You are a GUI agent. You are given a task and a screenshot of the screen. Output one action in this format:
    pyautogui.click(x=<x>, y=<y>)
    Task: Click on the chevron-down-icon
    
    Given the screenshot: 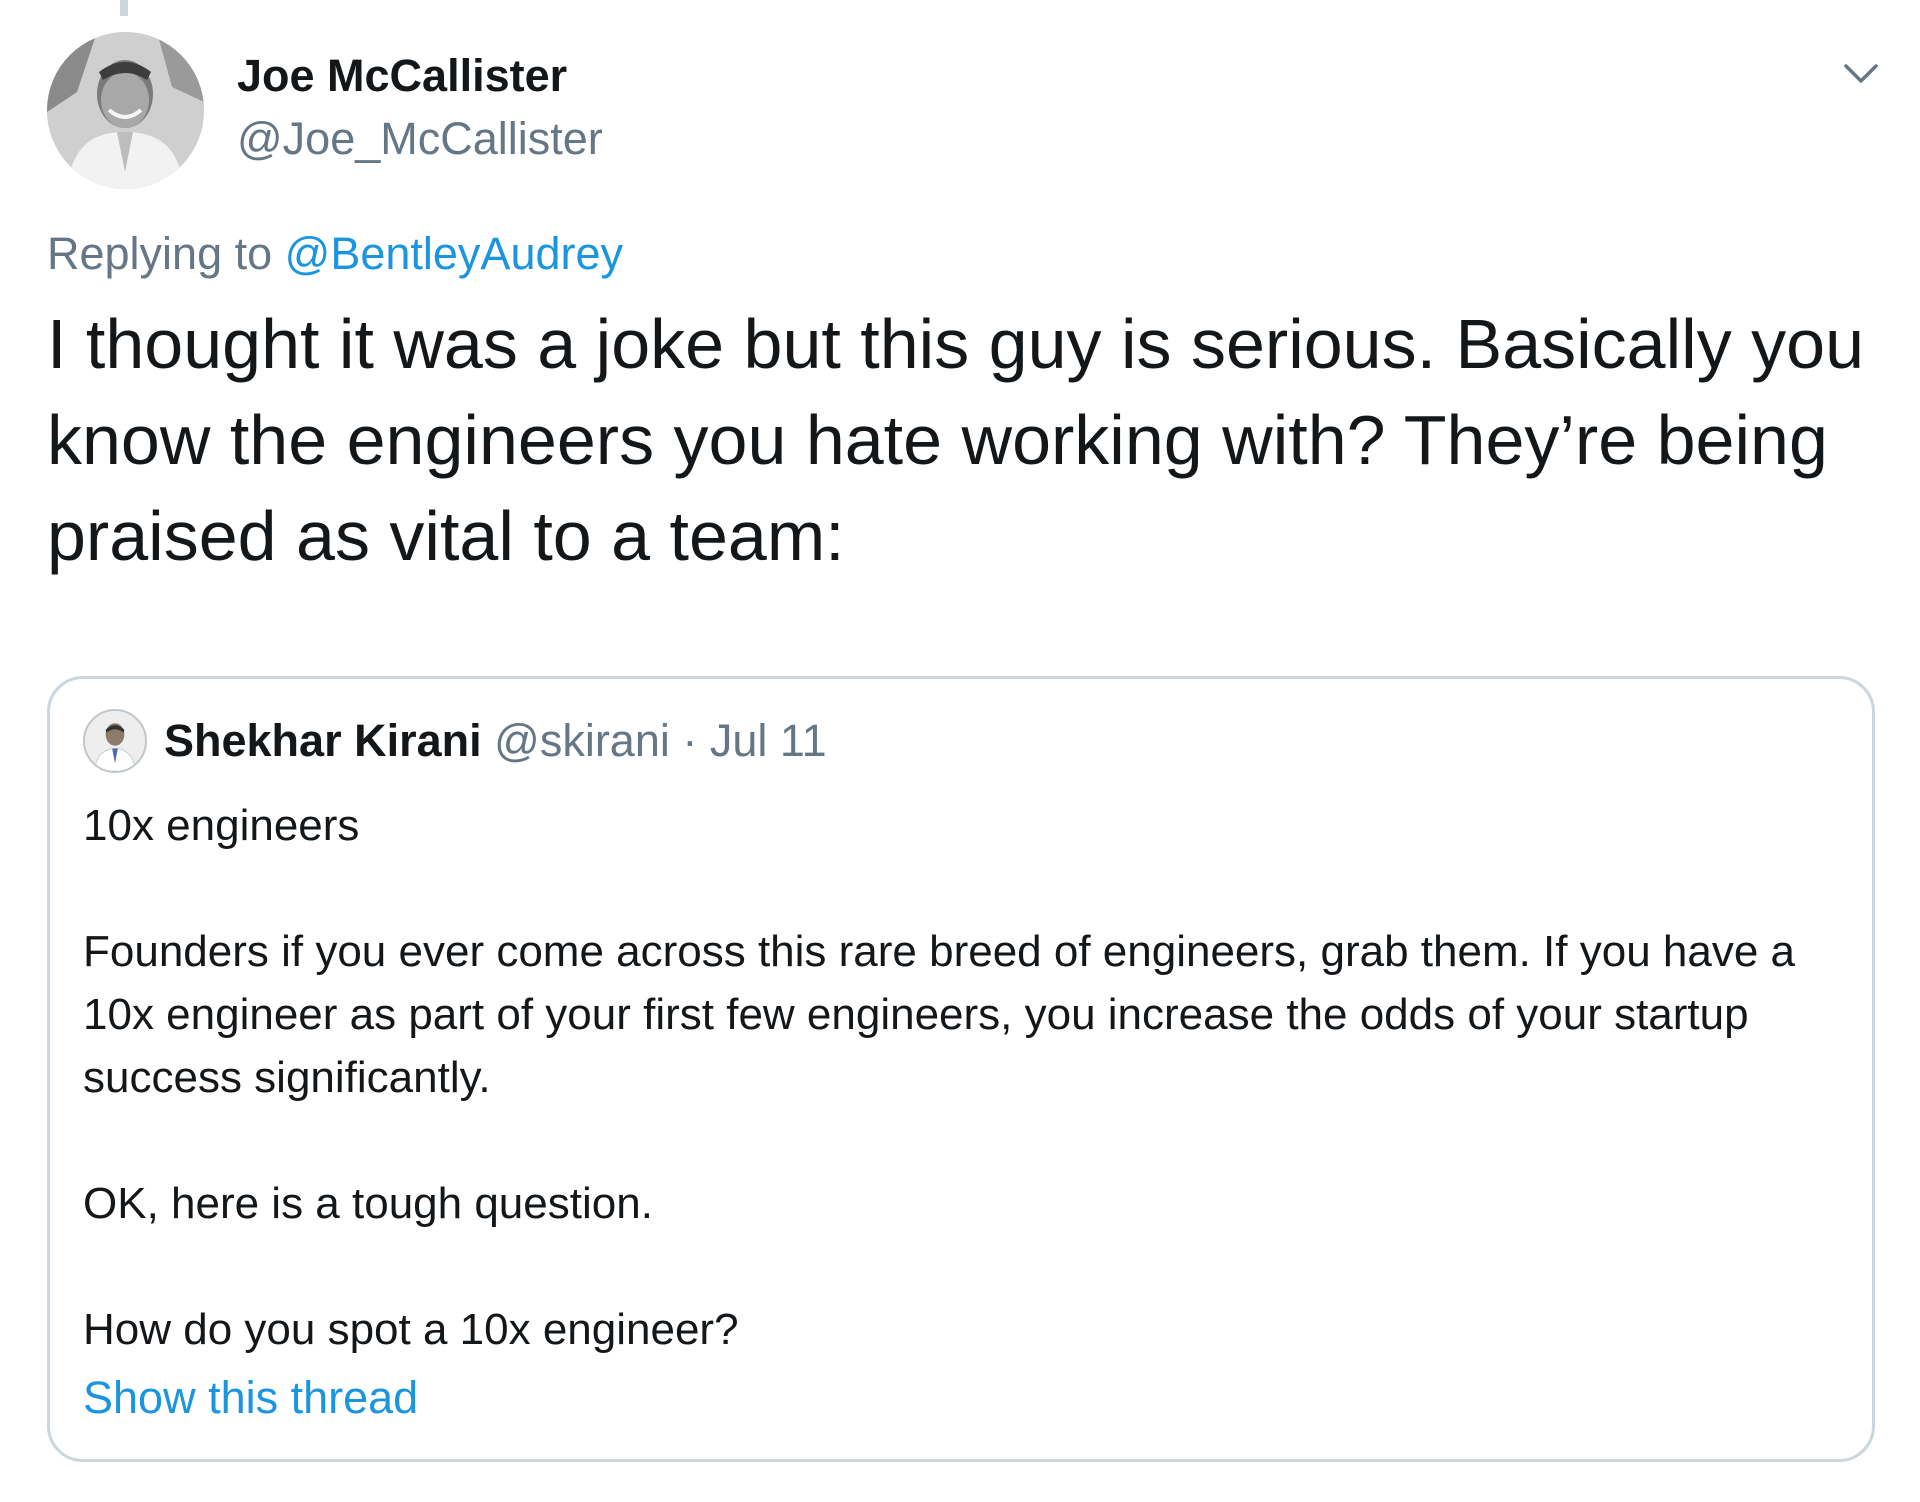 What is the action you would take?
    pyautogui.click(x=1861, y=73)
    